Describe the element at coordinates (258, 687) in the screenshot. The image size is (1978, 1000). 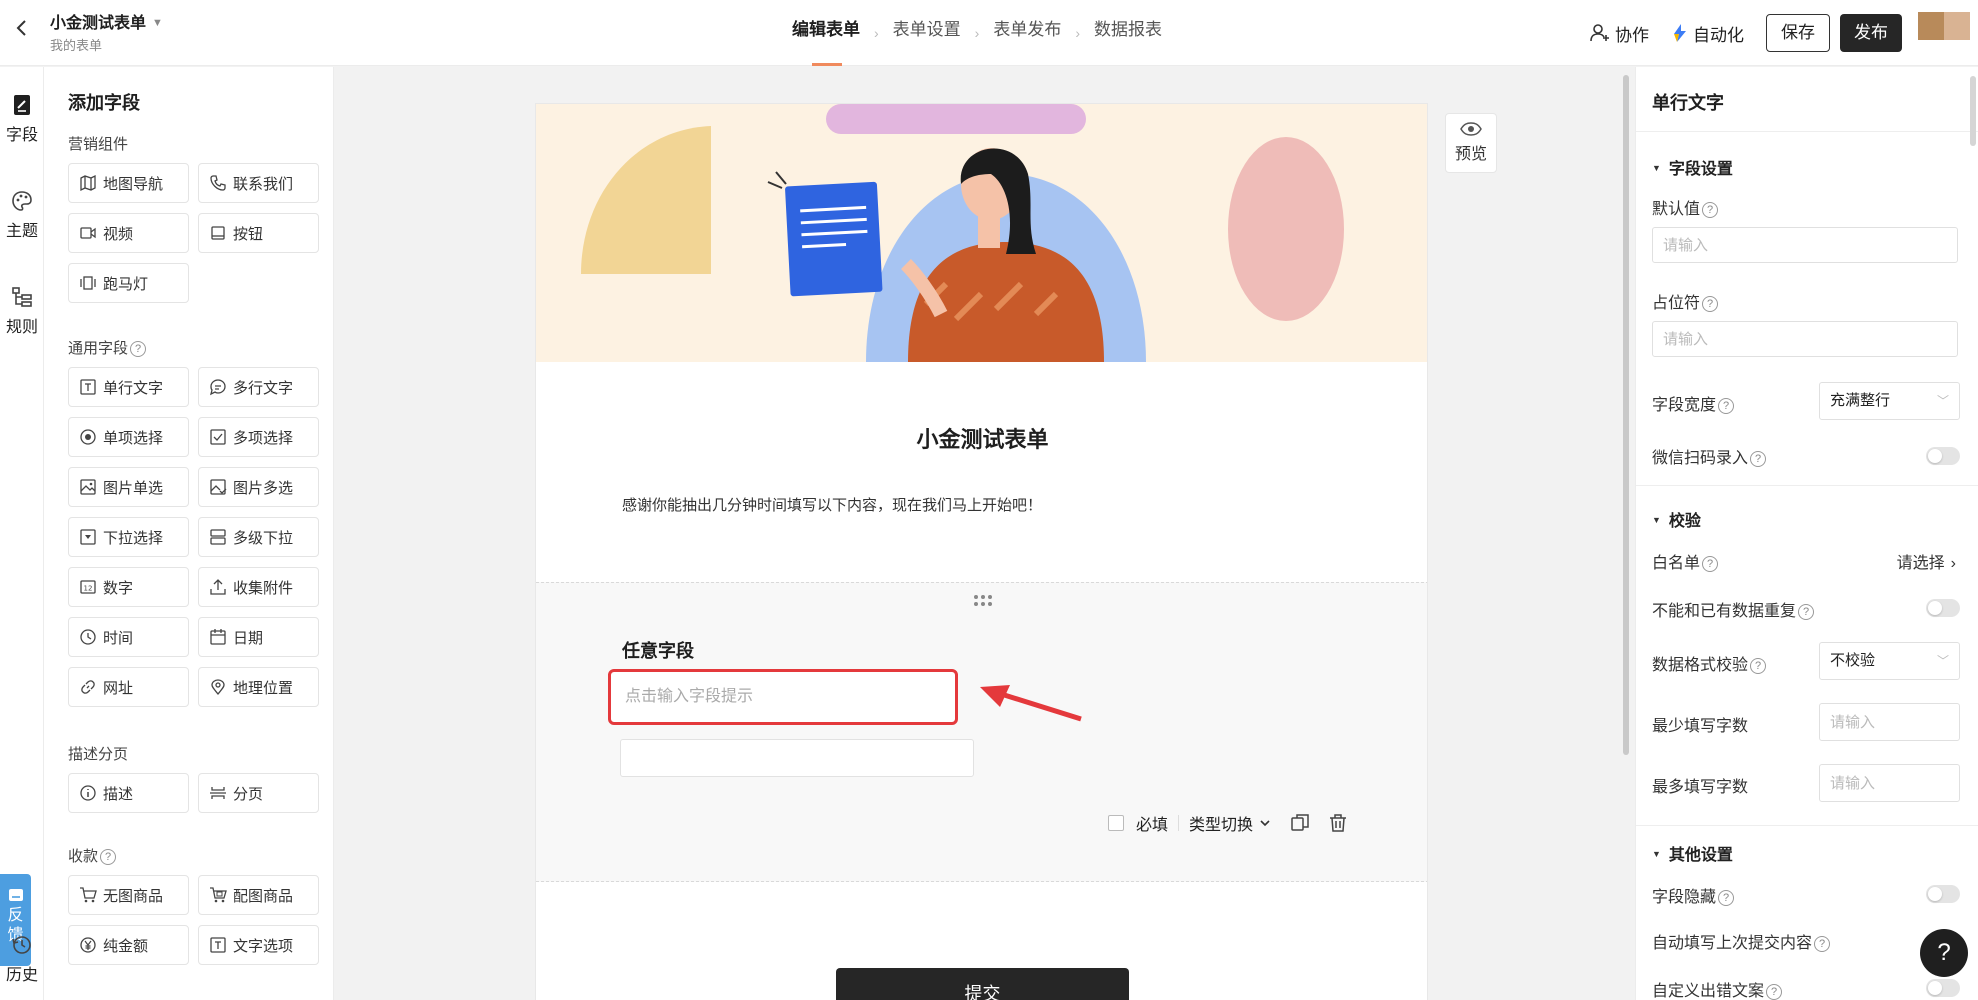
I see `field-chip-location: 地理位置` at that location.